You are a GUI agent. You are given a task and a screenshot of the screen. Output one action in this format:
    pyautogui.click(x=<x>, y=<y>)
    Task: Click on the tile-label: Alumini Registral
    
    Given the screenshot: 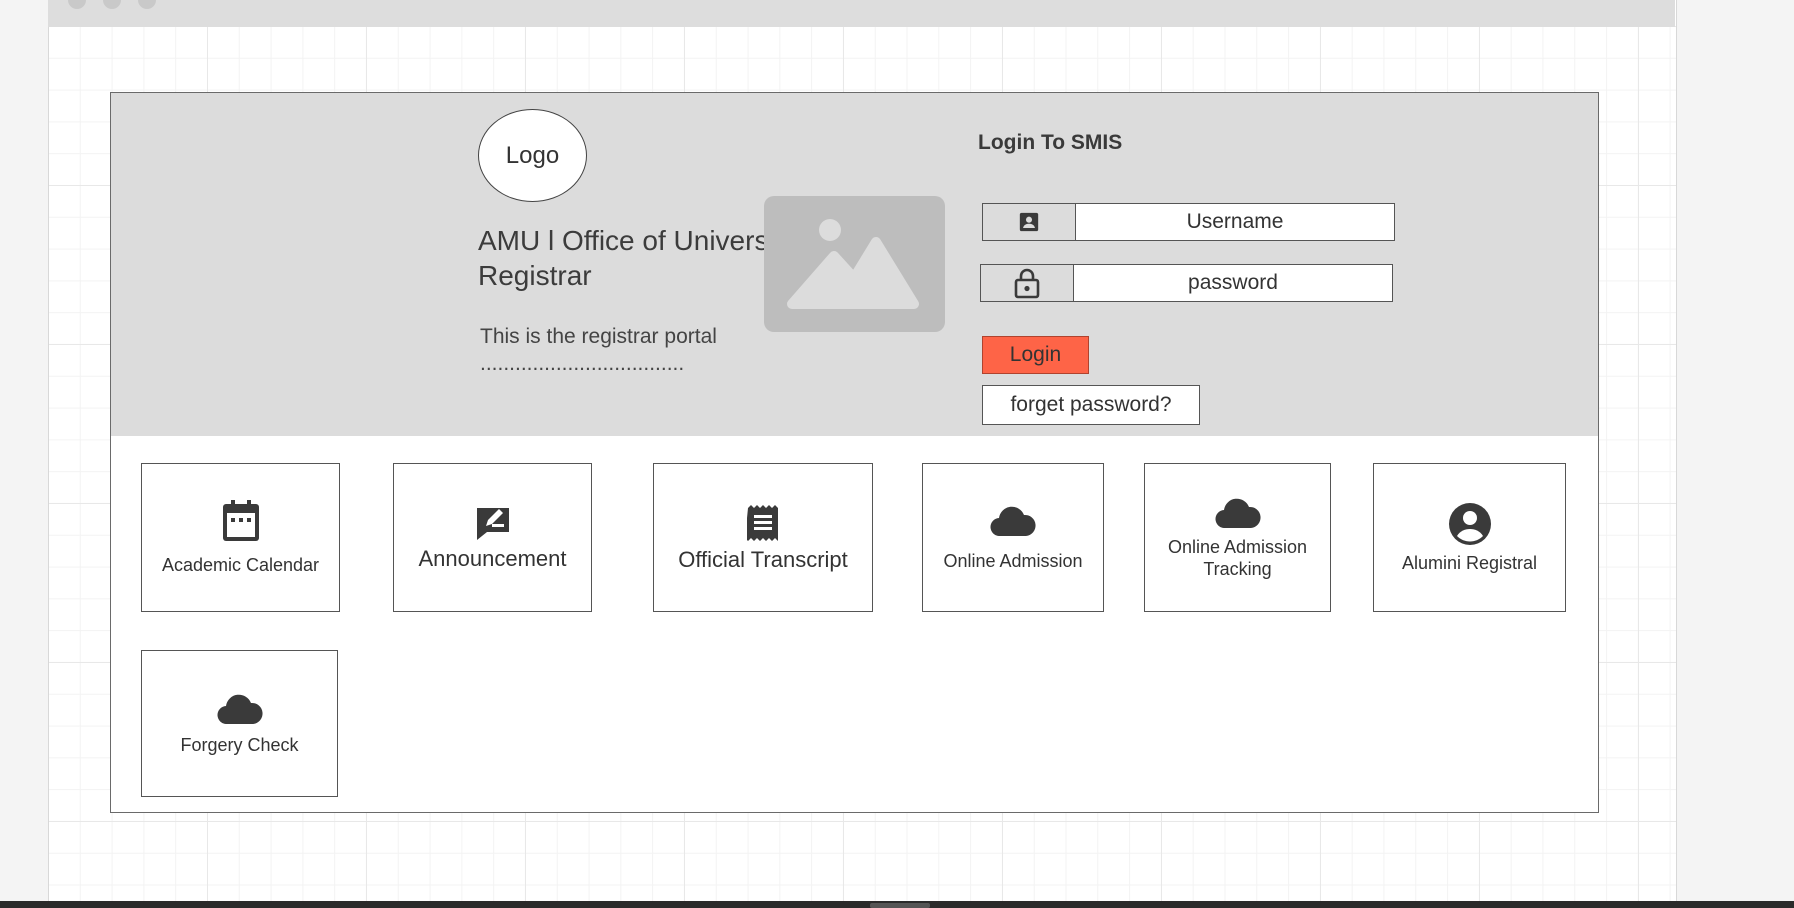 What is the action you would take?
    pyautogui.click(x=1469, y=562)
    